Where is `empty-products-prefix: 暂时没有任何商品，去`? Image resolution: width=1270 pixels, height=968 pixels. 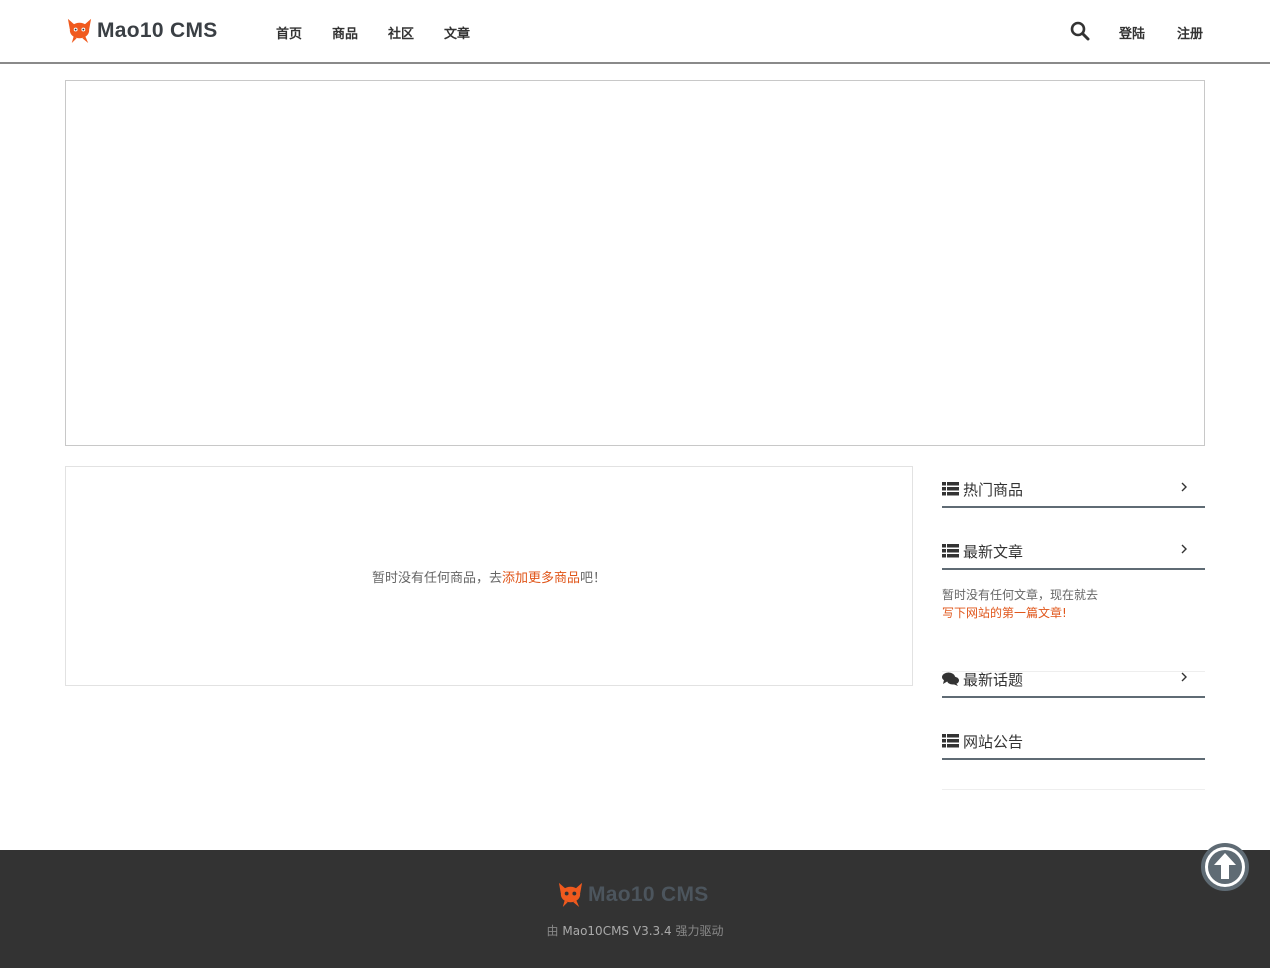
empty-products-prefix: 暂时没有任何商品，去 is located at coordinates (436, 578).